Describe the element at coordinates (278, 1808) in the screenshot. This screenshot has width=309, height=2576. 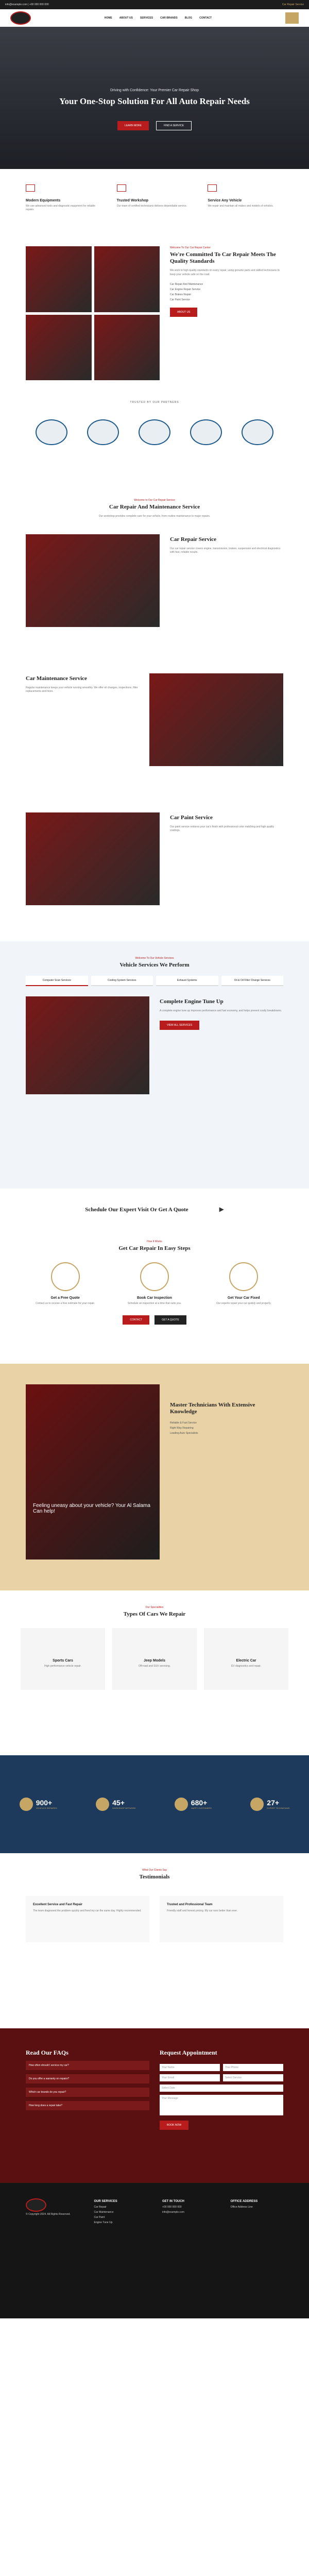
I see `stat-label: EXPERT TECHNICIANS` at that location.